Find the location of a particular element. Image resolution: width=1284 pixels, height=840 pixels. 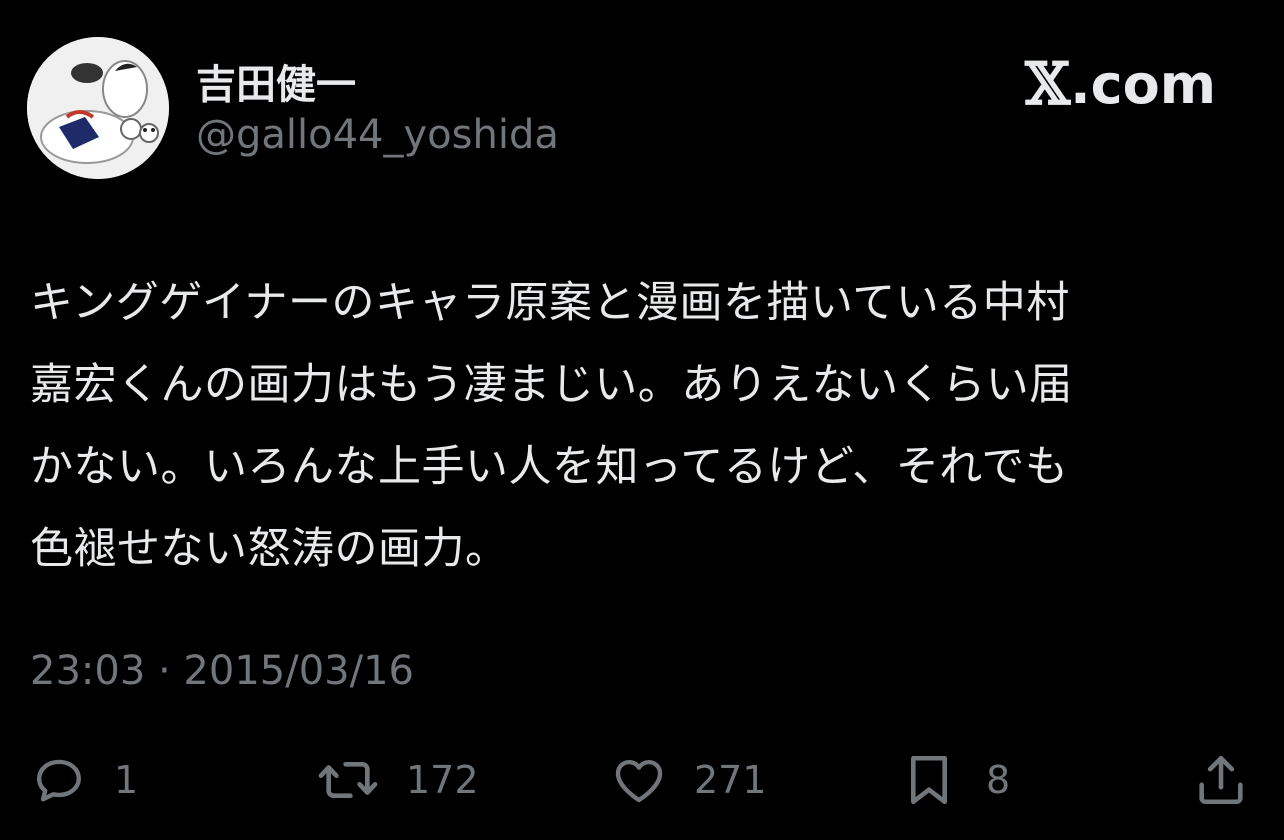

heart-icon is located at coordinates (639, 781).